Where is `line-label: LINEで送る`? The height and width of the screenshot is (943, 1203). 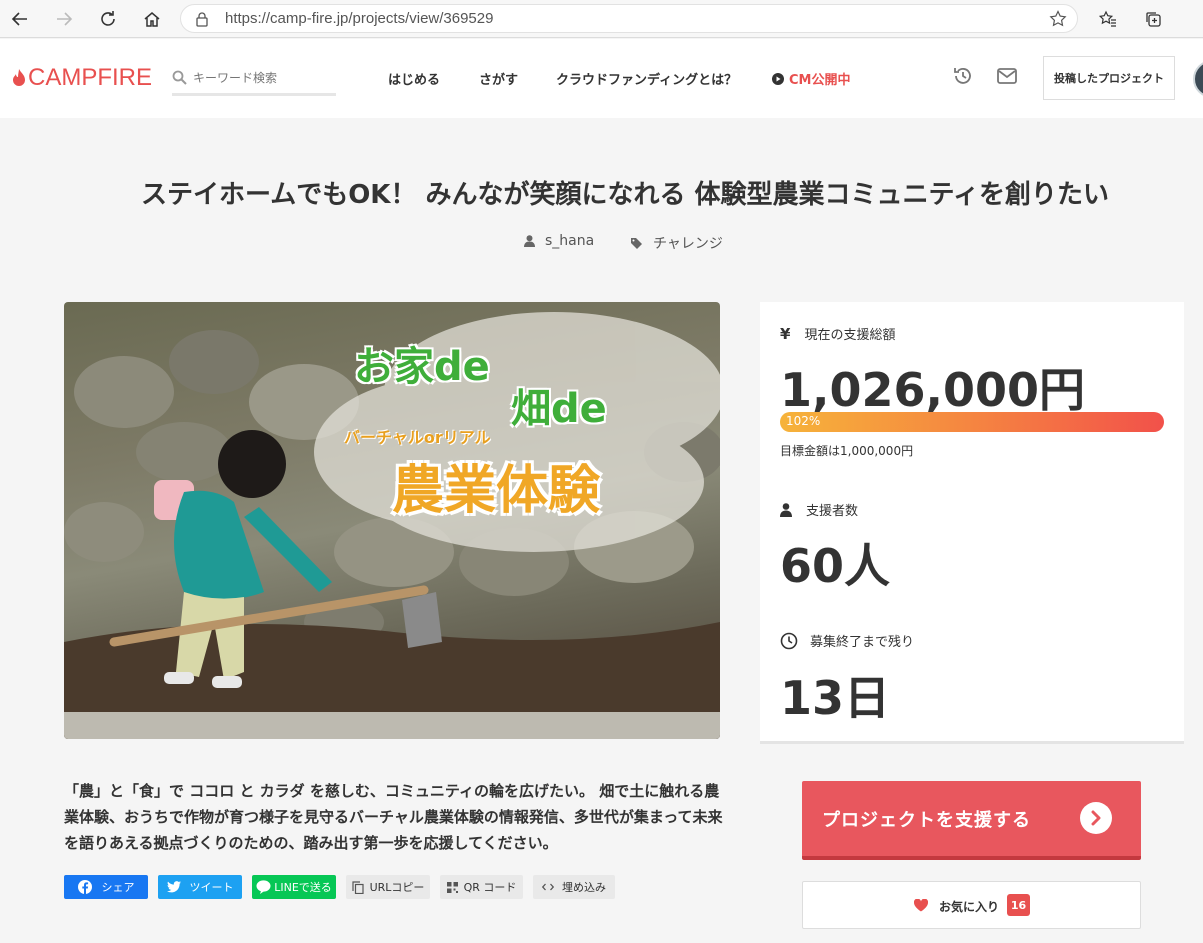 line-label: LINEで送る is located at coordinates (303, 887).